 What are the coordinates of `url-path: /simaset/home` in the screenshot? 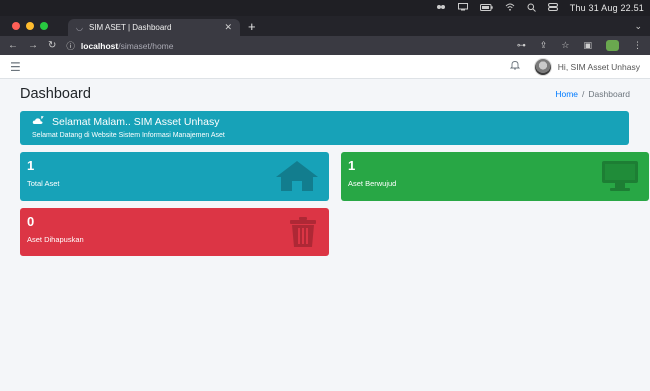 It's located at (146, 45).